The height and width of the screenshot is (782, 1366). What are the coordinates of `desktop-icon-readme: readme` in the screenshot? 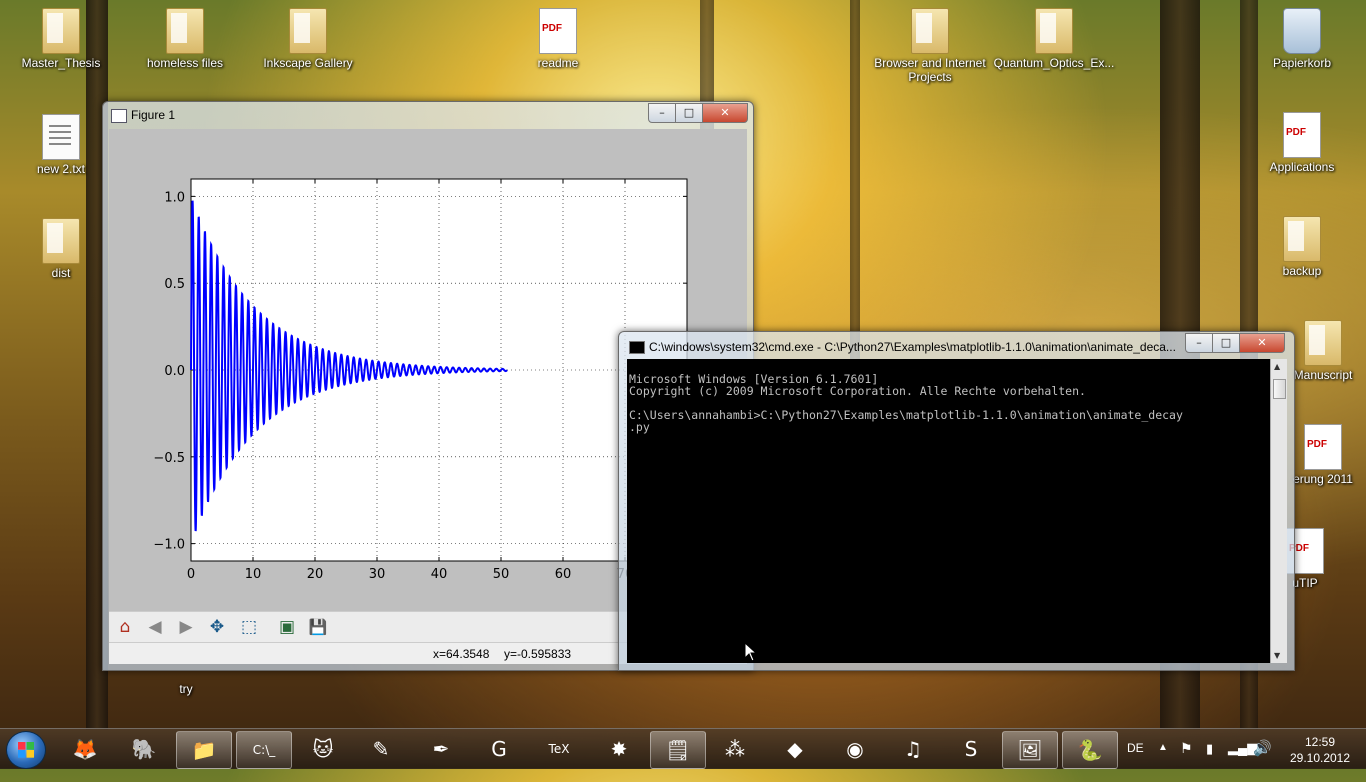 It's located at (558, 39).